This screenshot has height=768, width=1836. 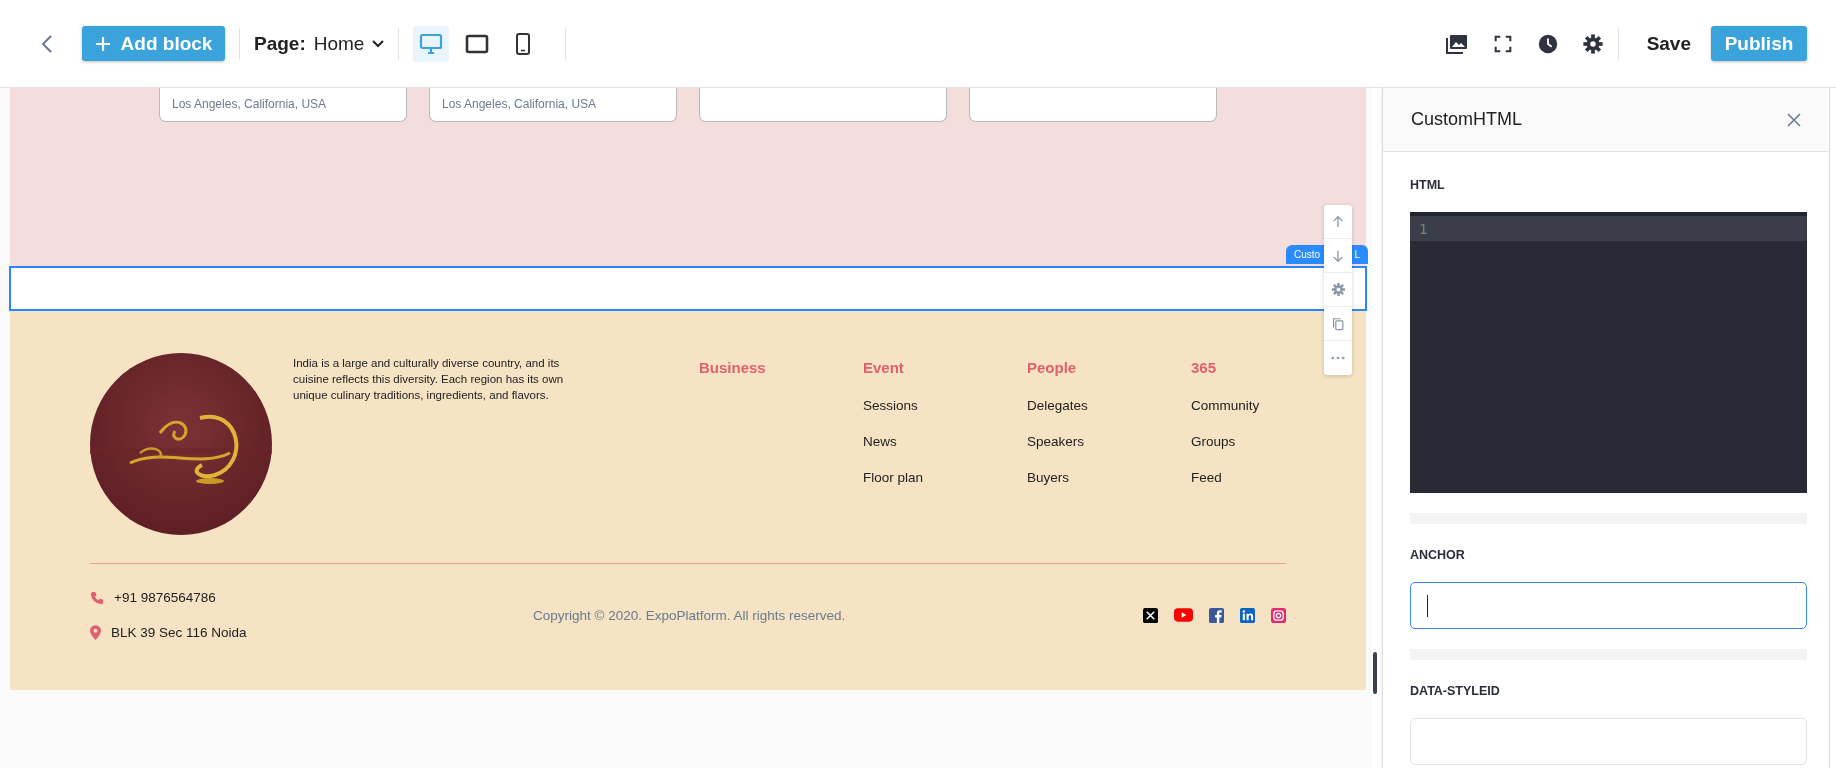 What do you see at coordinates (1216, 615) in the screenshot?
I see `facebook-icon` at bounding box center [1216, 615].